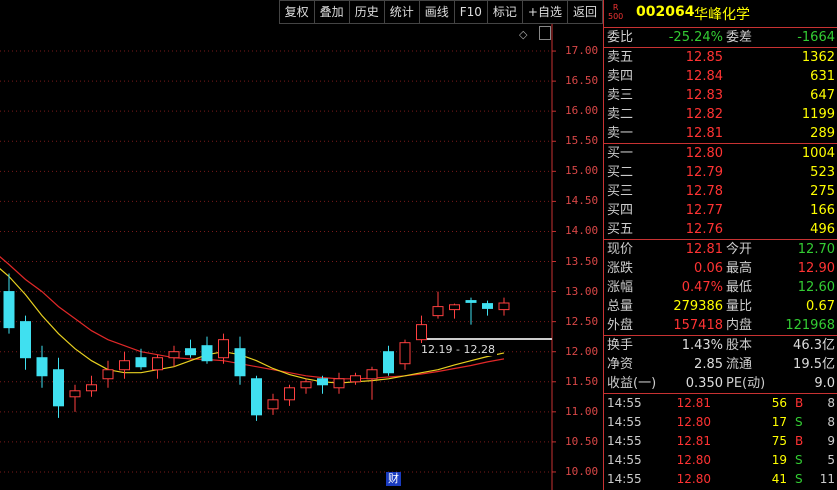 The height and width of the screenshot is (490, 837). What do you see at coordinates (720, 114) in the screenshot?
I see `ask-row: 卖二 12.82 1199` at bounding box center [720, 114].